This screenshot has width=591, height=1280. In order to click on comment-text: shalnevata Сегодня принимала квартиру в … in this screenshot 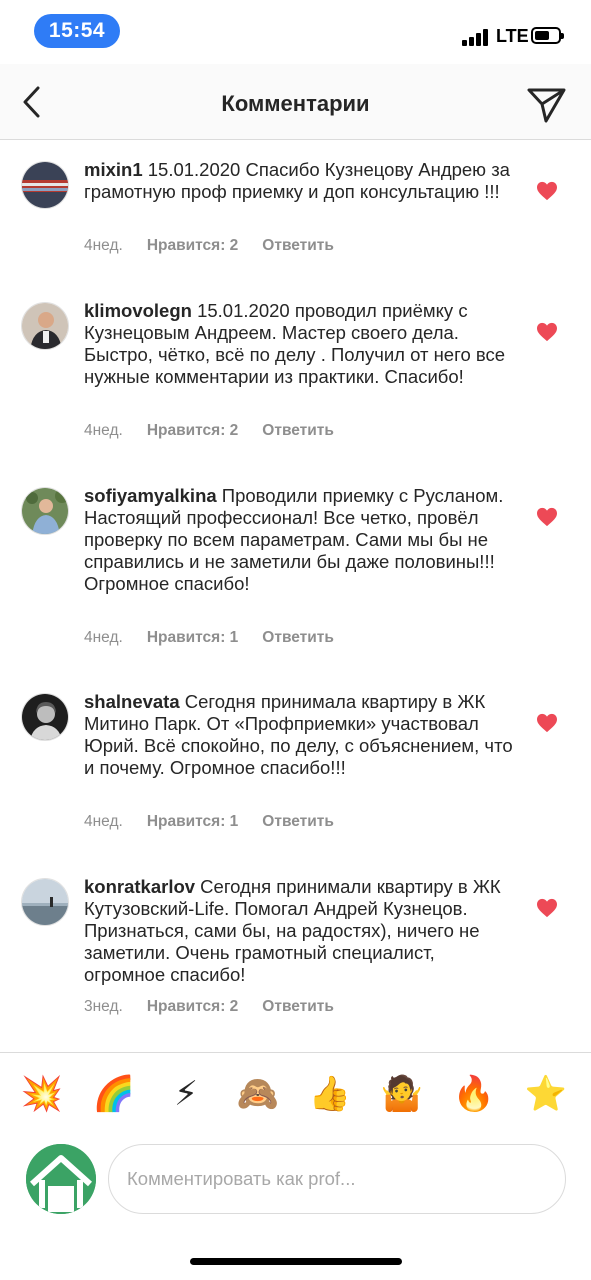, I will do `click(299, 735)`.